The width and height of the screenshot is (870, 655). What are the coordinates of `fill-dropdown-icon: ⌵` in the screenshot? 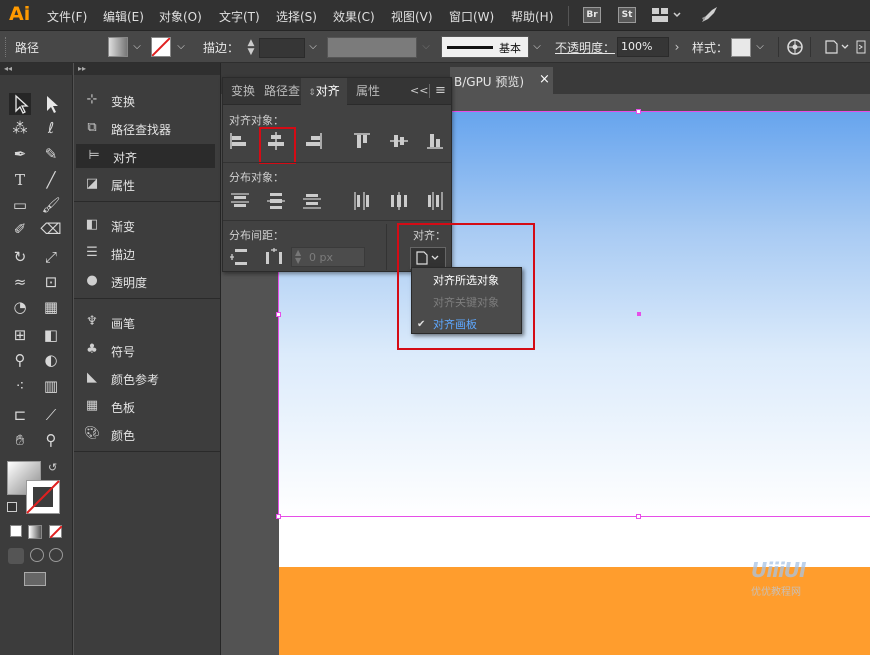 It's located at (137, 47).